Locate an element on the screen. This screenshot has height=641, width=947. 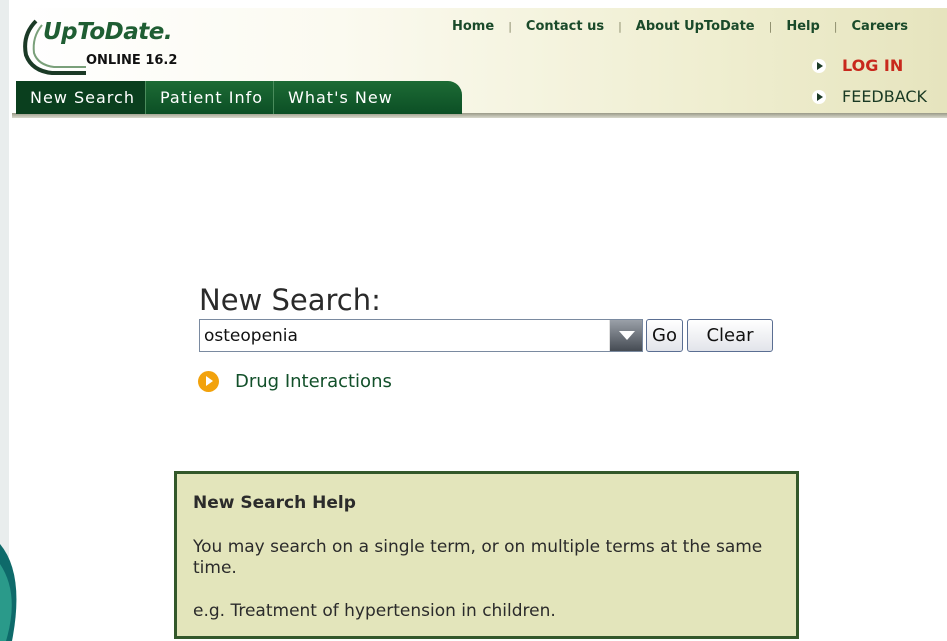
feedback-link: FEEDBACK is located at coordinates (869, 96).